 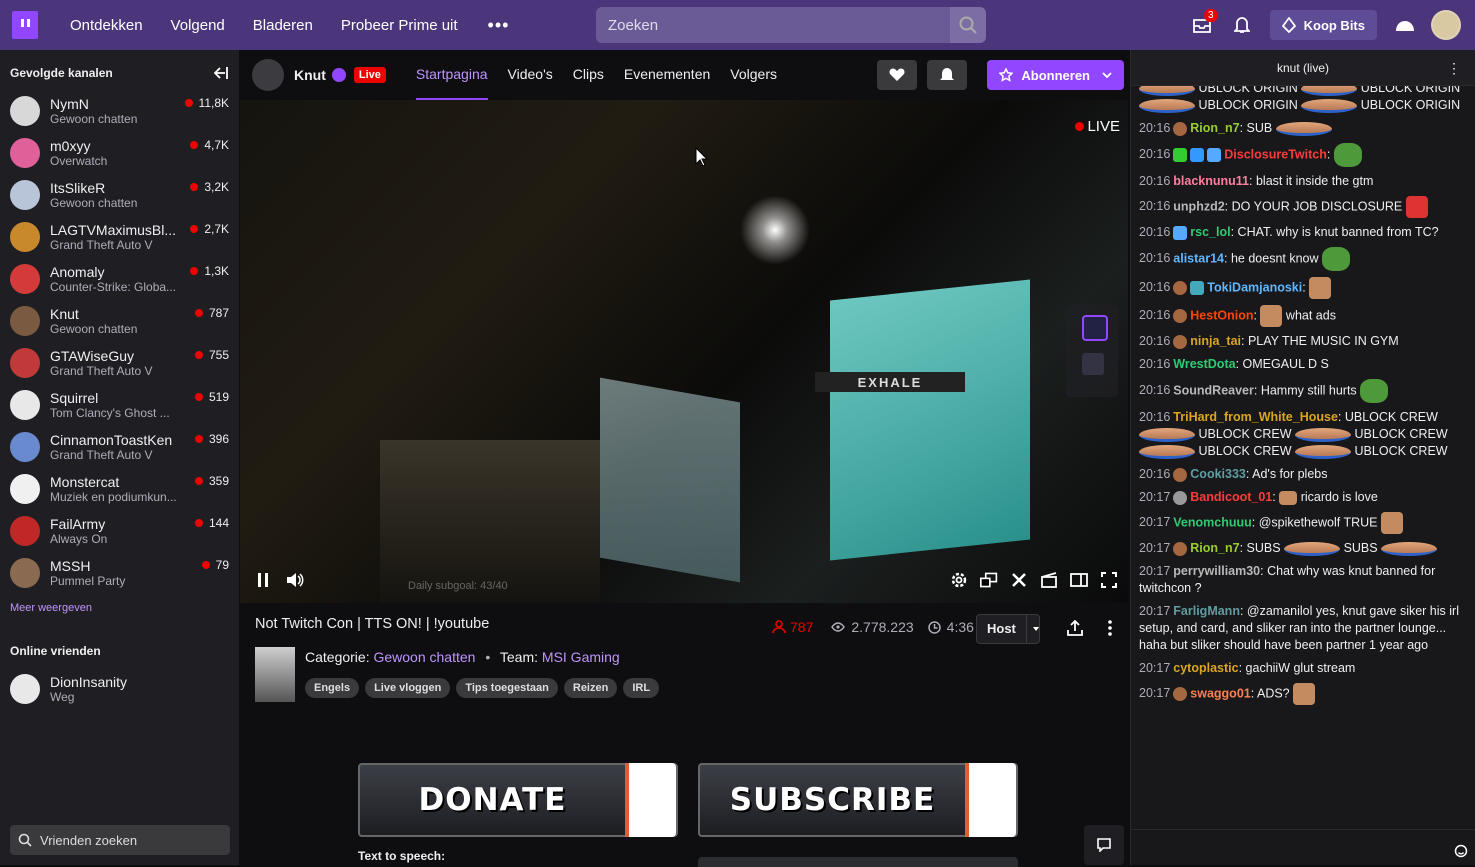 What do you see at coordinates (590, 688) in the screenshot?
I see `tag: Reizen` at bounding box center [590, 688].